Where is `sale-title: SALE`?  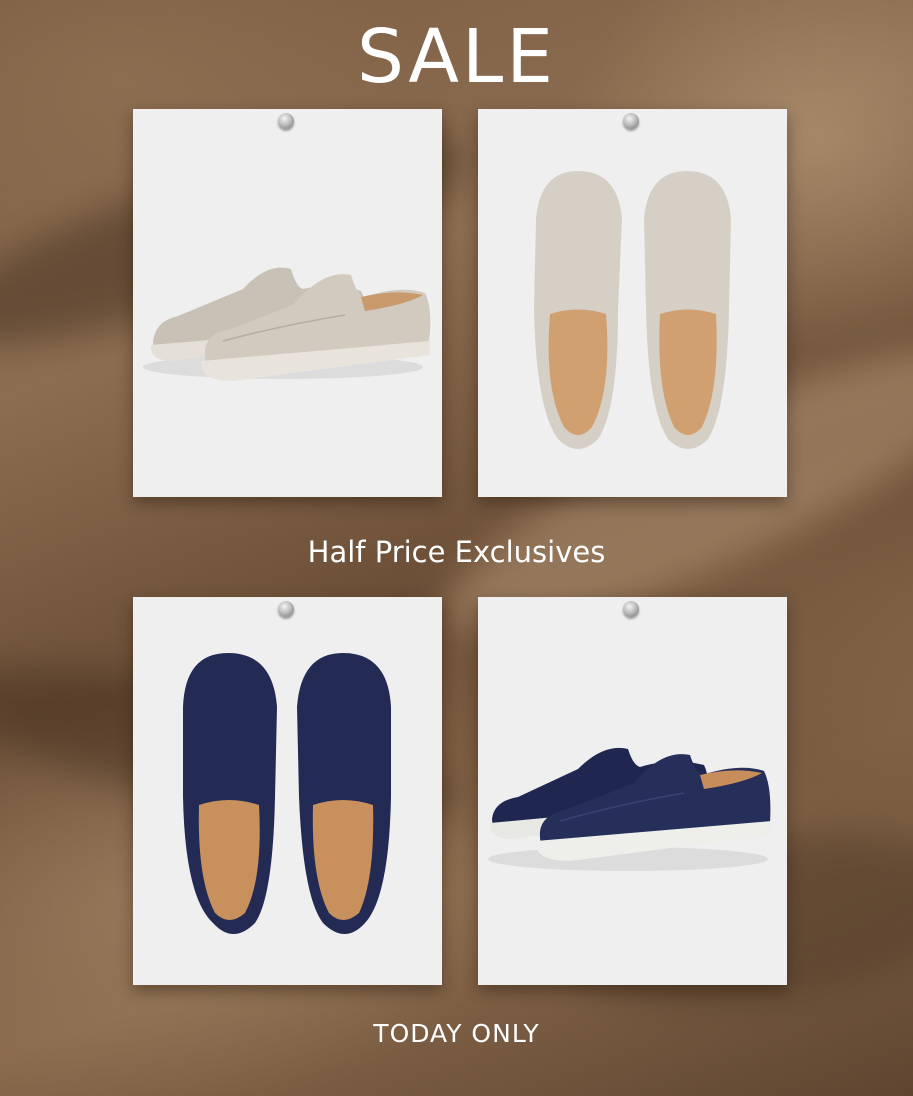 sale-title: SALE is located at coordinates (456, 57).